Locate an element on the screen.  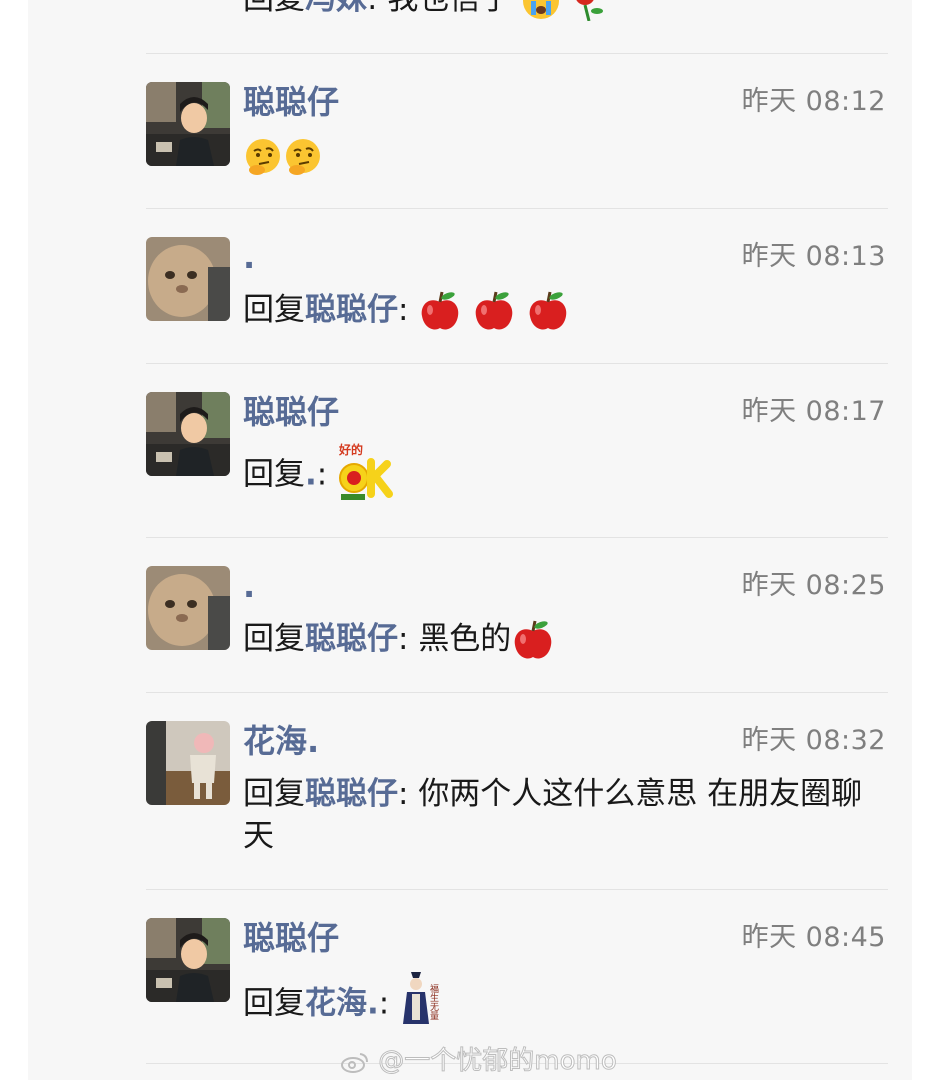
crying-face-icon is located at coordinates (541, 9).